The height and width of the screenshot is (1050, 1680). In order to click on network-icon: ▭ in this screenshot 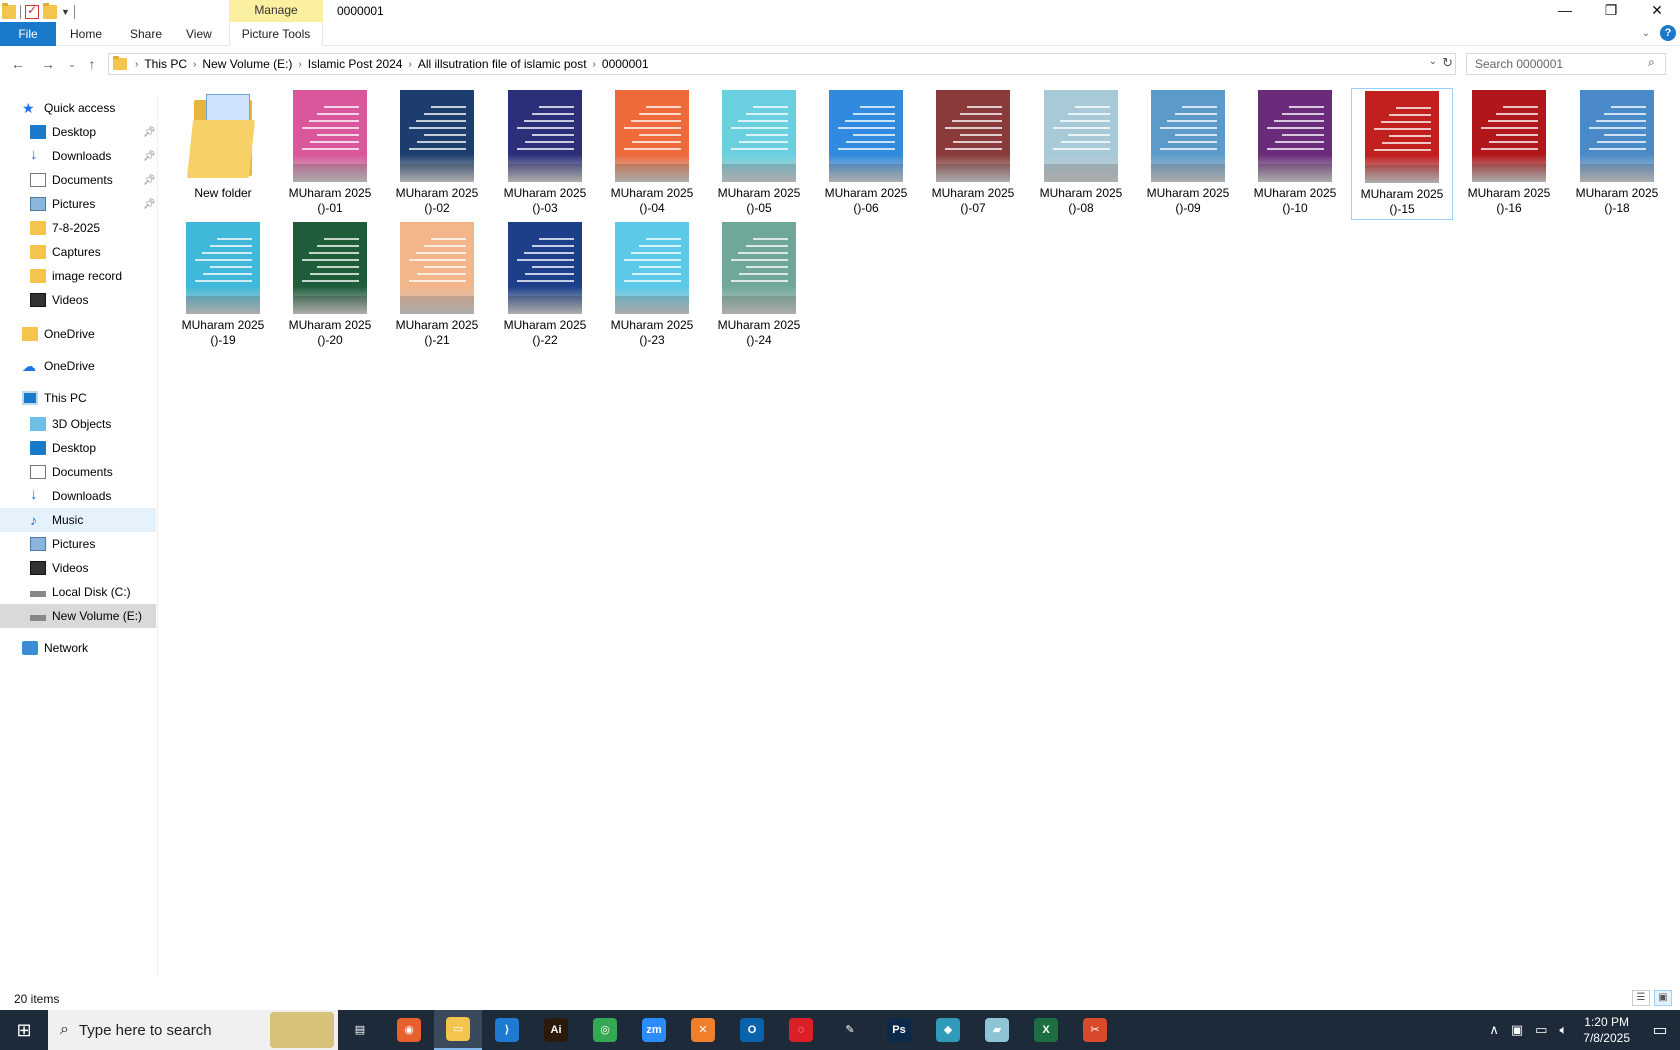, I will do `click(1541, 1030)`.